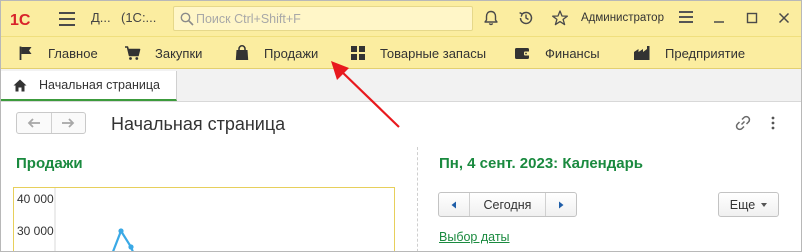 The image size is (802, 252). I want to click on previous-day-button, so click(454, 204).